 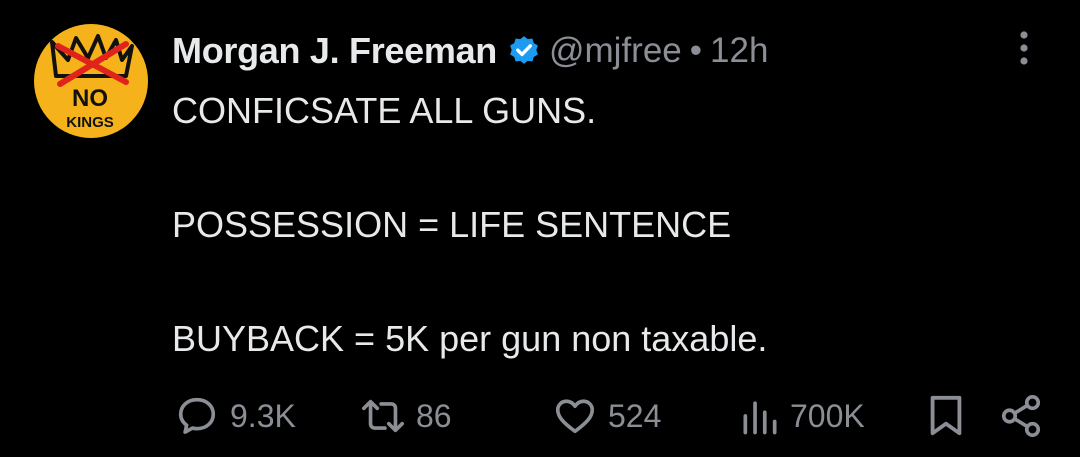 I want to click on share-icon, so click(x=1021, y=416).